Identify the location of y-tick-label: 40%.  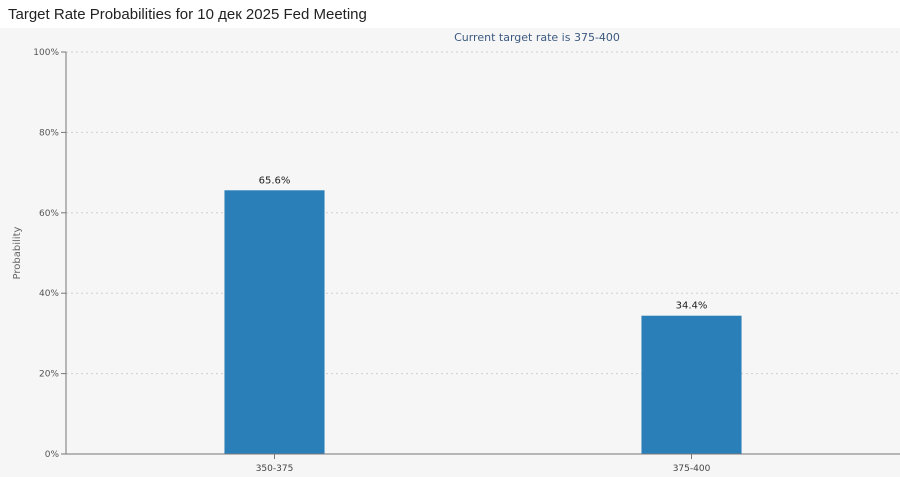
(49, 294).